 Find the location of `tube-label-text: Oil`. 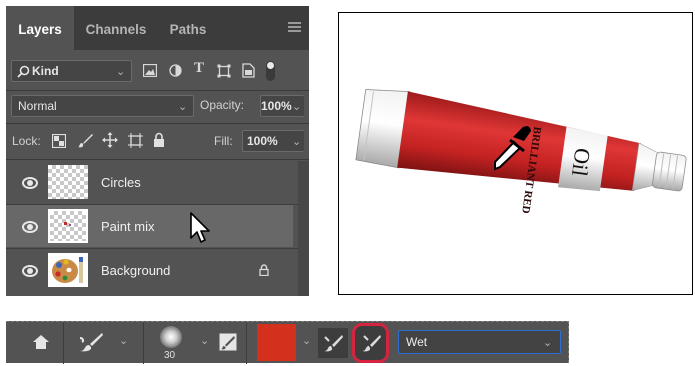

tube-label-text: Oil is located at coordinates (581, 162).